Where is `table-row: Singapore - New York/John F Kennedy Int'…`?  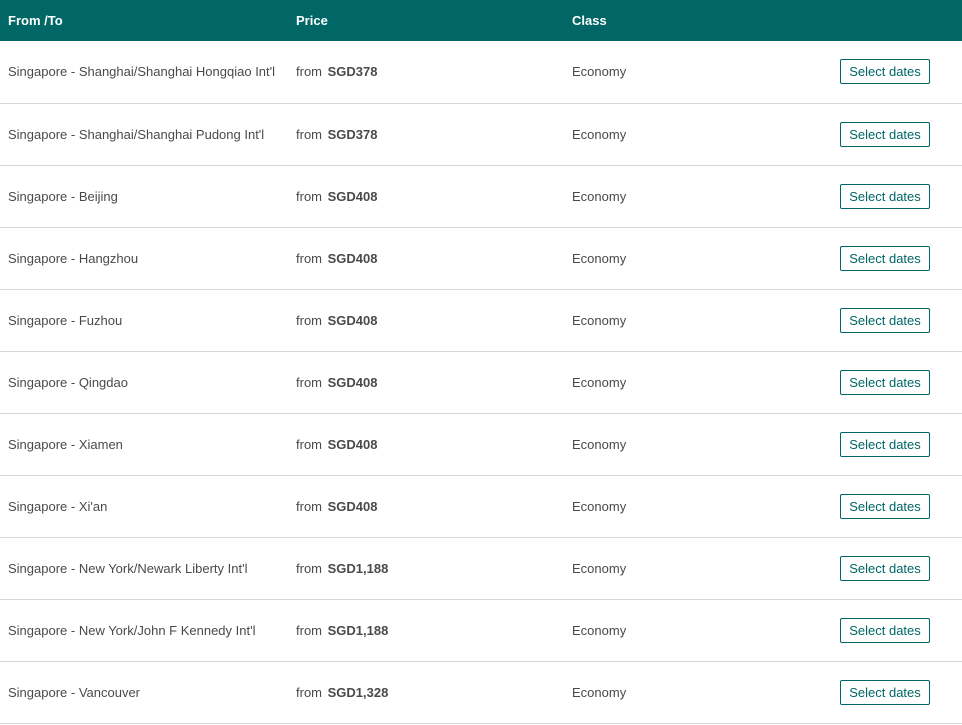
table-row: Singapore - New York/John F Kennedy Int'… is located at coordinates (481, 630).